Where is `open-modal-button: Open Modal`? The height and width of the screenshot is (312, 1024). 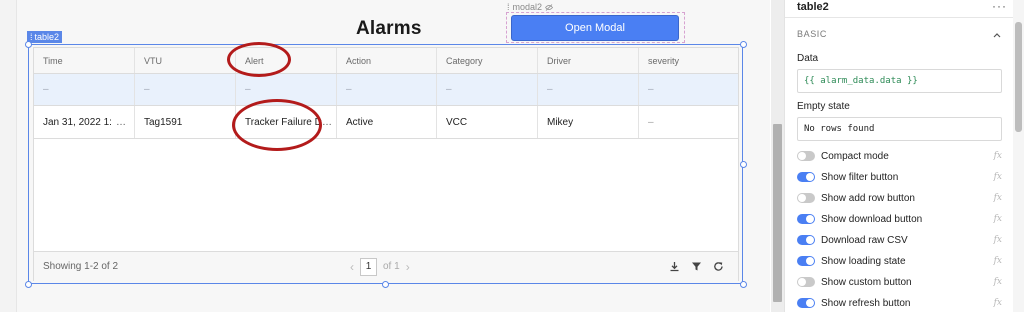
open-modal-button: Open Modal is located at coordinates (595, 28).